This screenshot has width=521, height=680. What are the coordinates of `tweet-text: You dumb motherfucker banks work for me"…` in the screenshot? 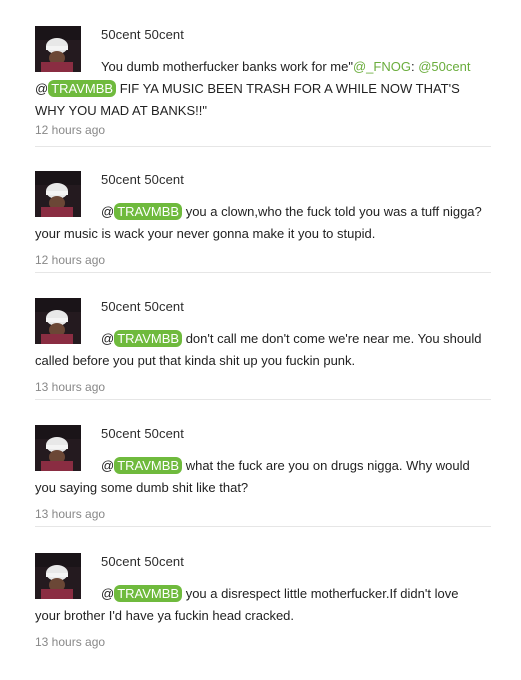 It's located at (260, 89).